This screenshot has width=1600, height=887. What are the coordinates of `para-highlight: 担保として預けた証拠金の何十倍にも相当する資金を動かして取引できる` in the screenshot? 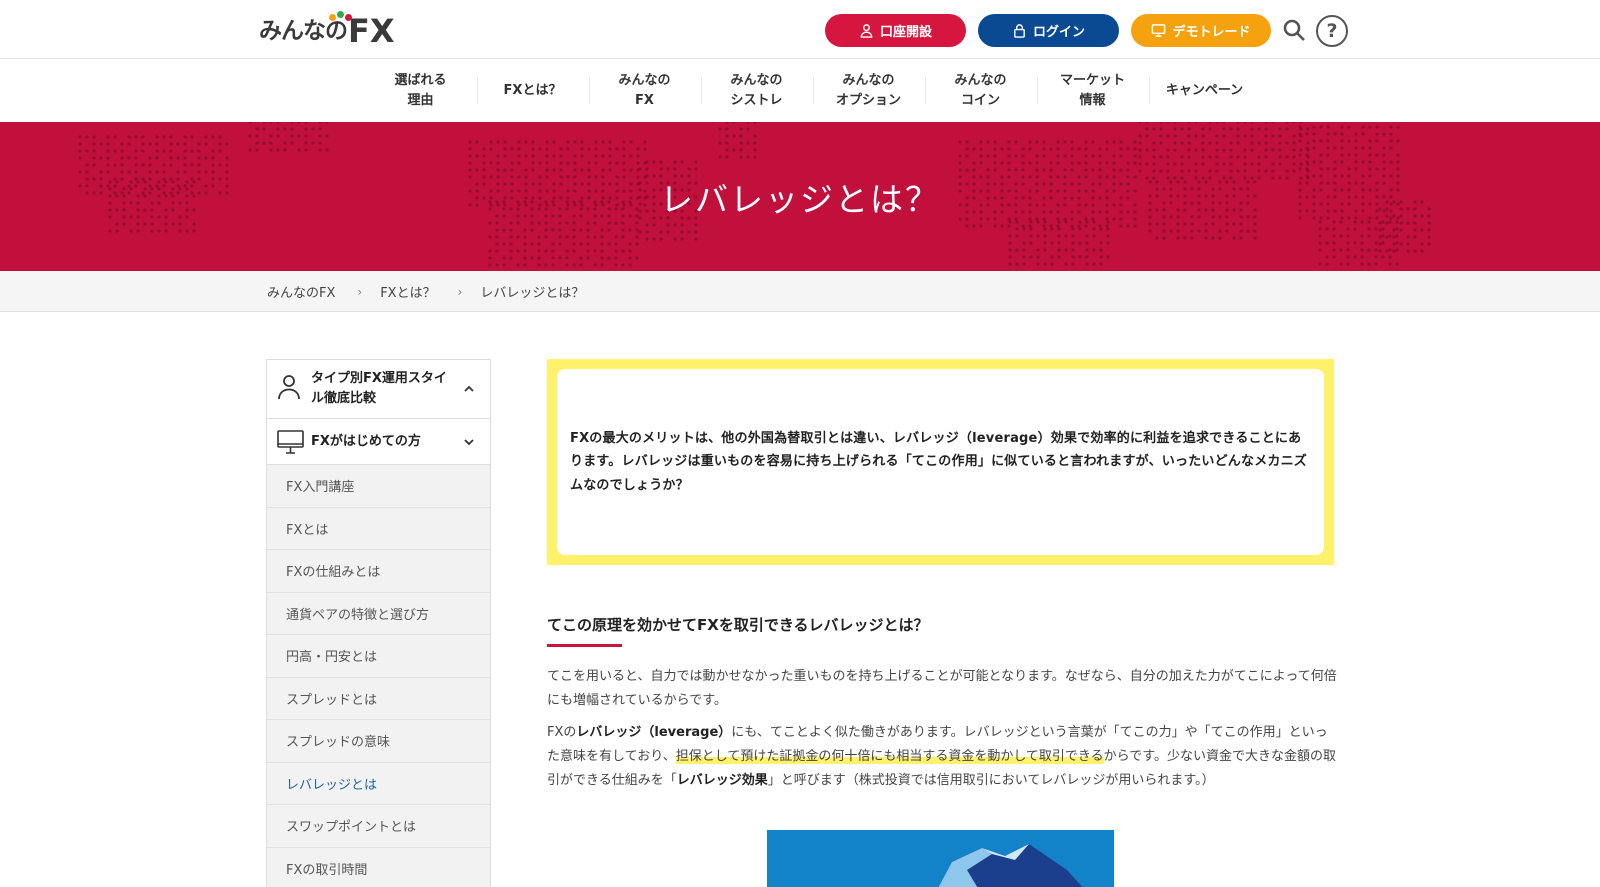 It's located at (889, 756).